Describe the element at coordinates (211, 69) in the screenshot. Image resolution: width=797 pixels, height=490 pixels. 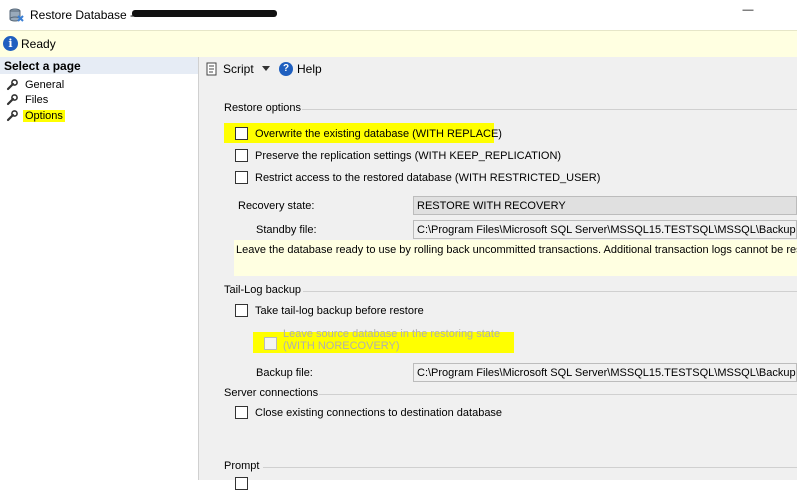
I see `script-icon` at that location.